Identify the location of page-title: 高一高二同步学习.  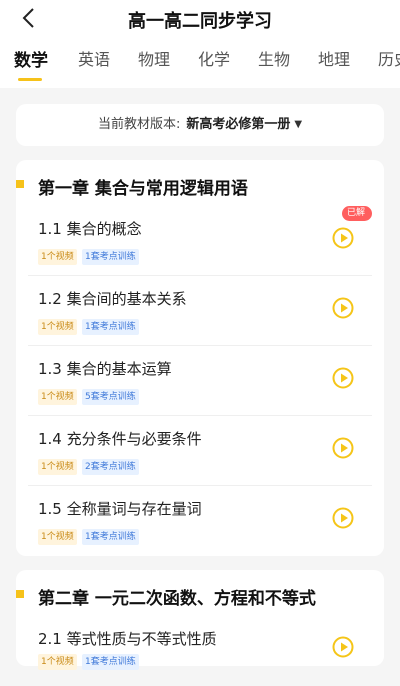
(200, 21).